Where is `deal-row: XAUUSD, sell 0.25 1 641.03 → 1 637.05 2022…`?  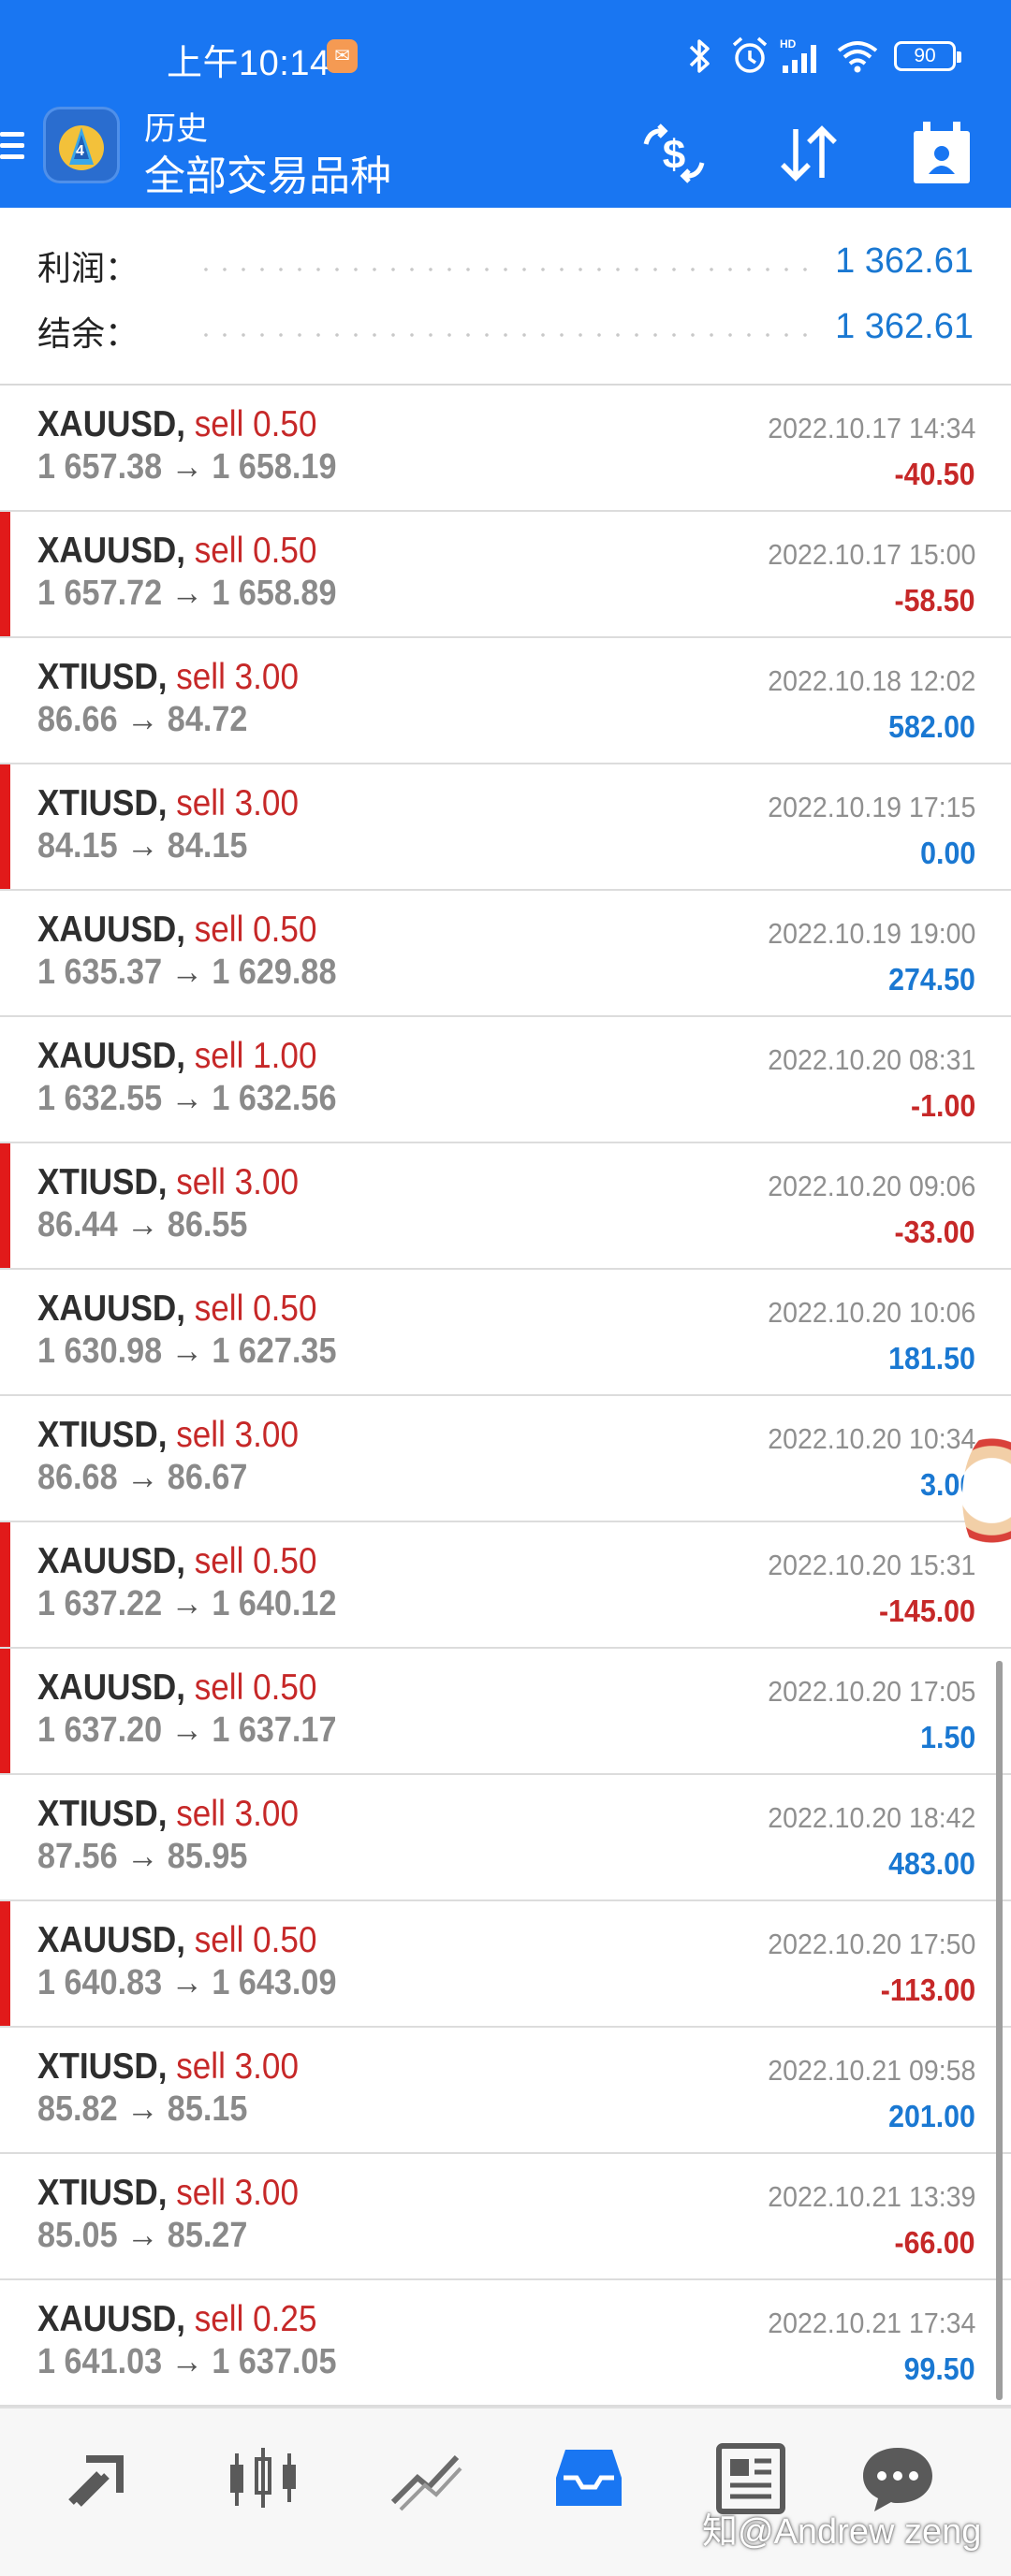
deal-row: XAUUSD, sell 0.25 1 641.03 → 1 637.05 2022… is located at coordinates (505, 2343).